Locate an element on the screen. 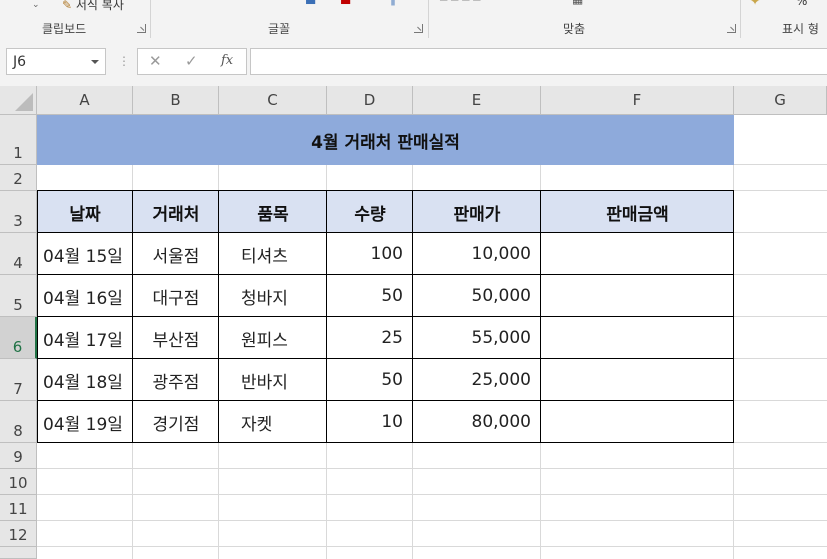  column-header-d: D is located at coordinates (370, 100).